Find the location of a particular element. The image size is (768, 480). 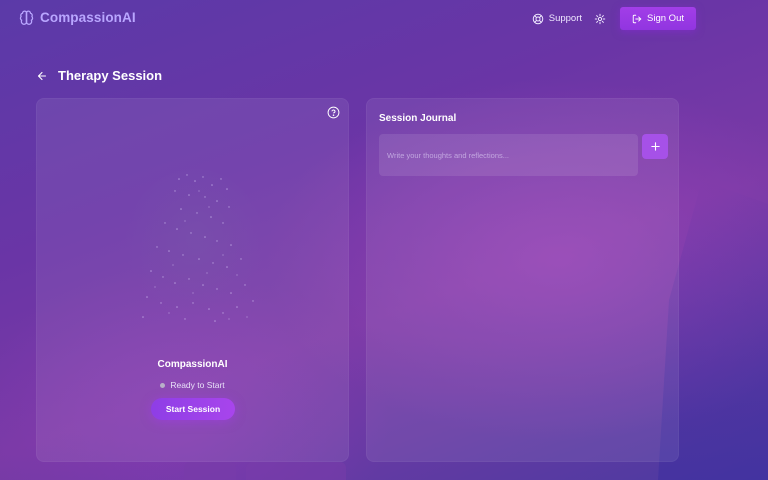

page-header: Therapy Session is located at coordinates (99, 75).